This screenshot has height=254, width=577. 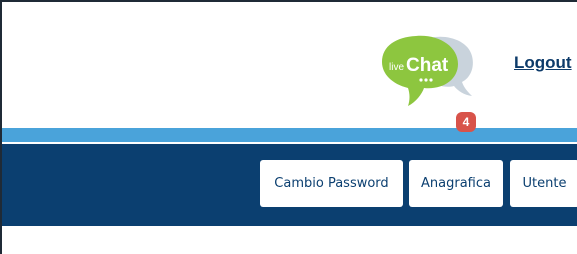 I want to click on logout-link: Logout, so click(x=543, y=63).